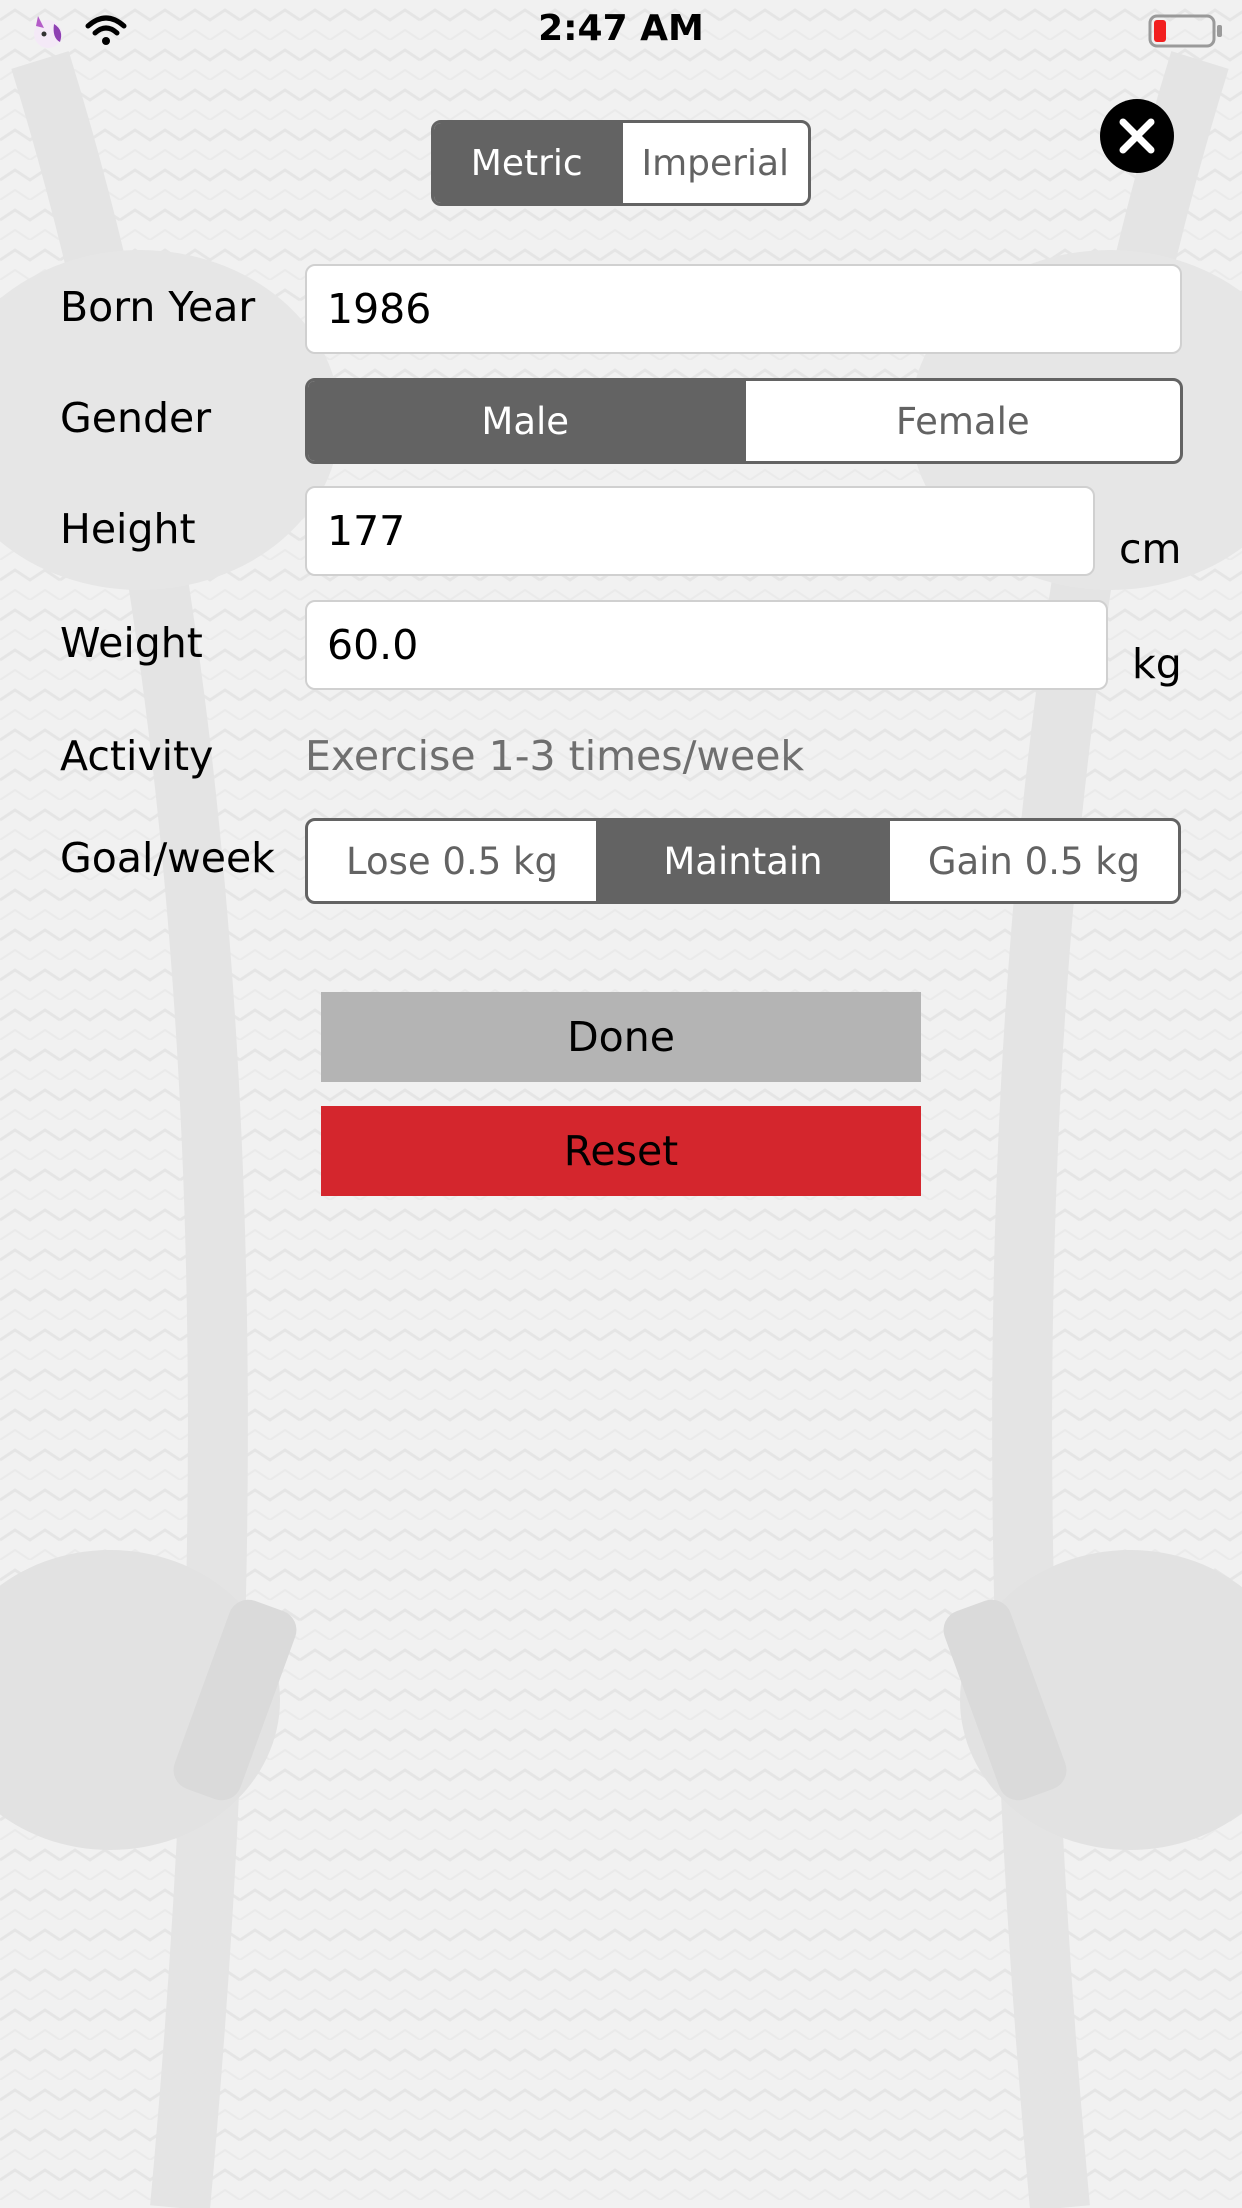 The height and width of the screenshot is (2208, 1242). I want to click on weight-input: 60.0, so click(706, 645).